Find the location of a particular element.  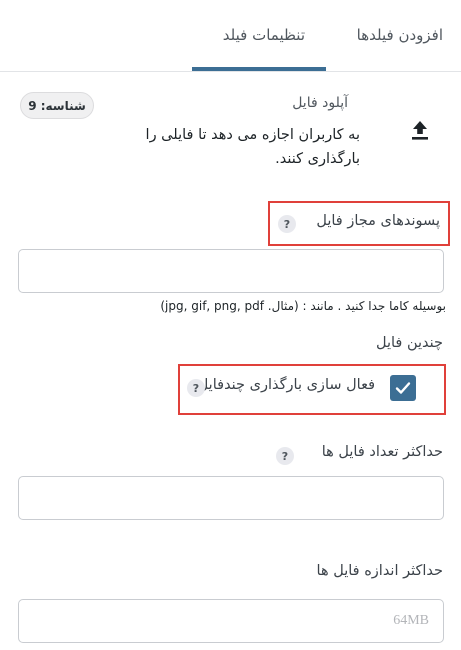

max-files-label: حداکثر تعداد فایل ها is located at coordinates (382, 452).